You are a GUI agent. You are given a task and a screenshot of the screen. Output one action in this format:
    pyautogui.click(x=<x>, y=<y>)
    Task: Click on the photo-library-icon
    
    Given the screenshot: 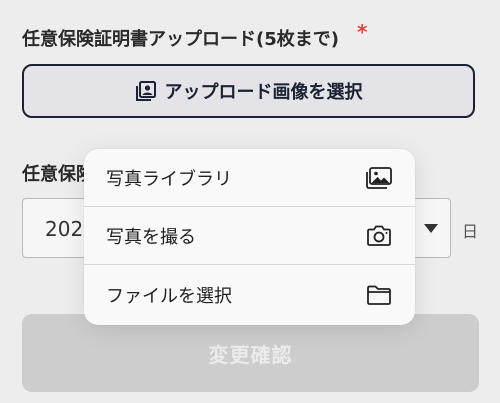 What is the action you would take?
    pyautogui.click(x=379, y=177)
    